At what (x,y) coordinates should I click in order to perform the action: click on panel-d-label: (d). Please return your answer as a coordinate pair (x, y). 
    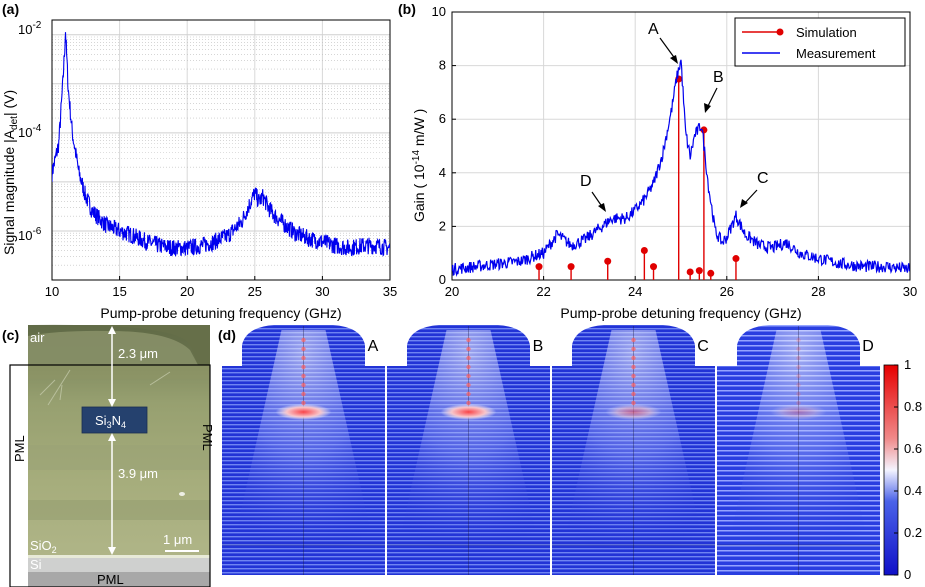
    Looking at the image, I should click on (227, 335).